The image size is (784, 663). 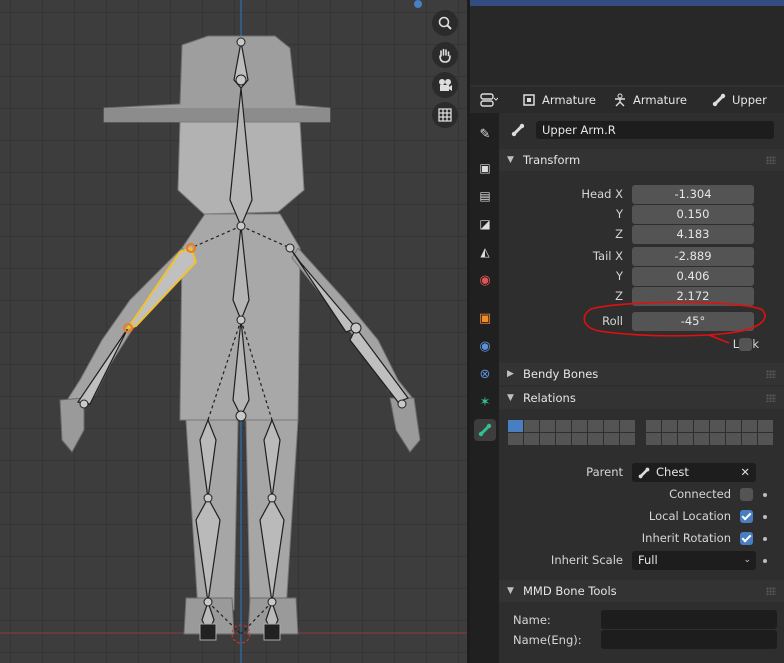 What do you see at coordinates (602, 194) in the screenshot?
I see `head-x-label: Head X` at bounding box center [602, 194].